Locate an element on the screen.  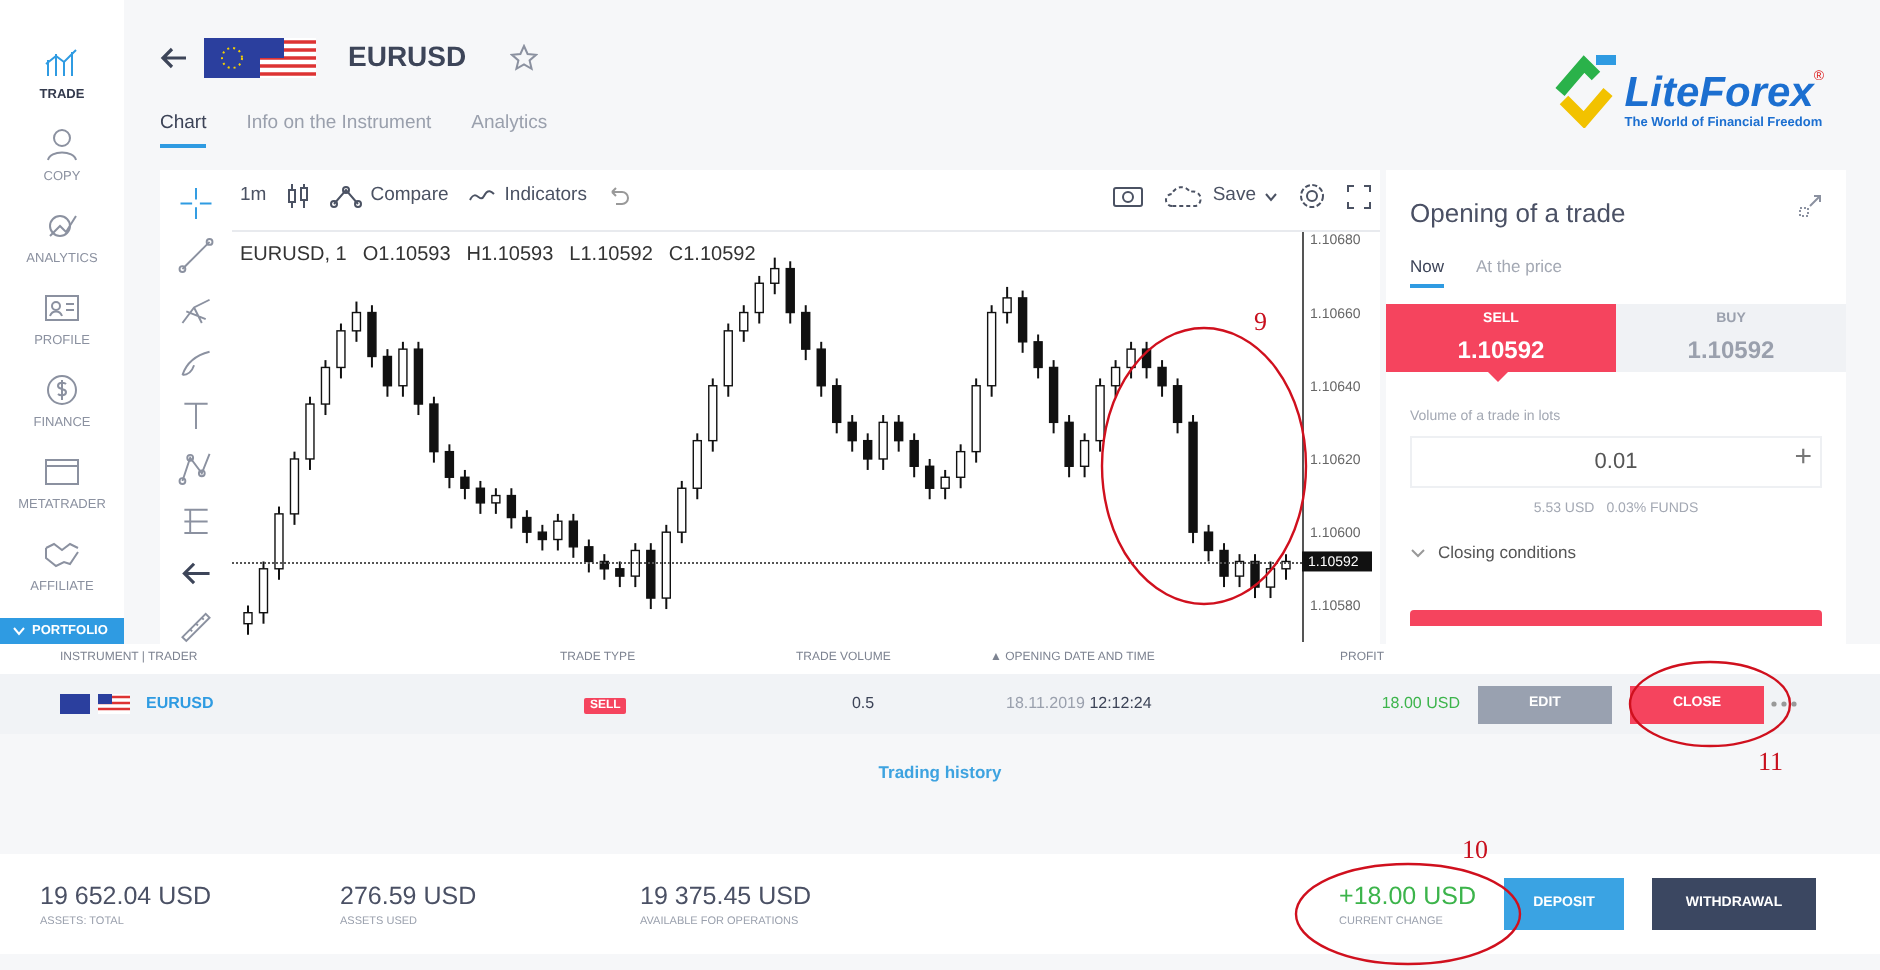
chart-icon is located at coordinates (62, 62).